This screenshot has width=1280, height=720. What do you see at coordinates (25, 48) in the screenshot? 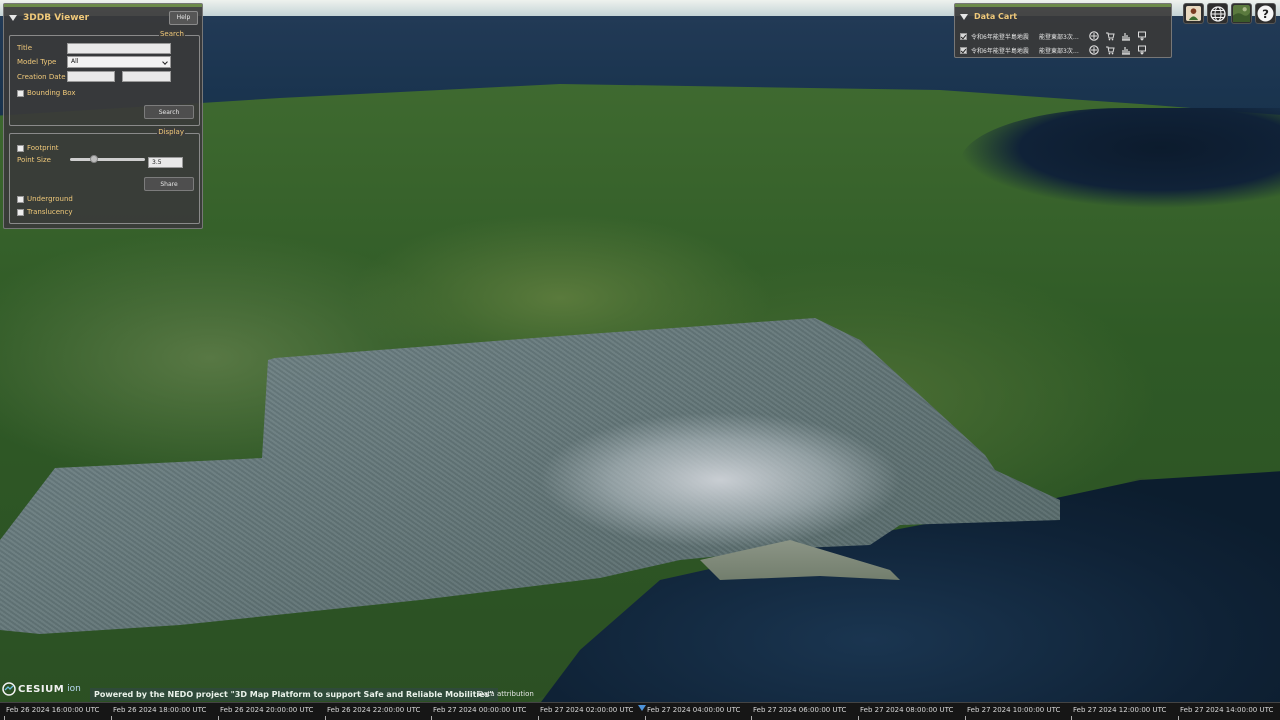
I see `title-label: Title` at bounding box center [25, 48].